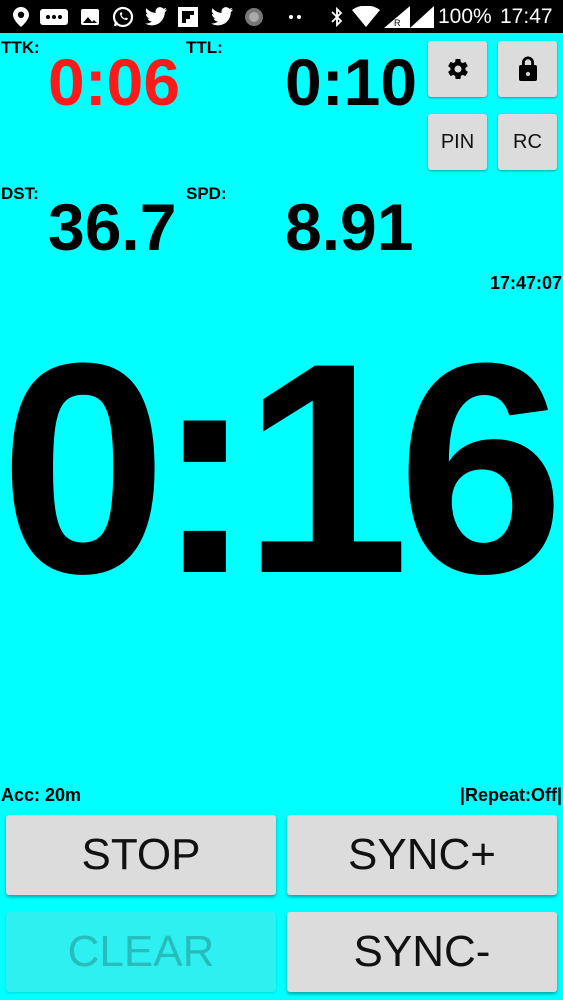 The height and width of the screenshot is (1000, 563). What do you see at coordinates (204, 47) in the screenshot?
I see `ttl-label: TTL:` at bounding box center [204, 47].